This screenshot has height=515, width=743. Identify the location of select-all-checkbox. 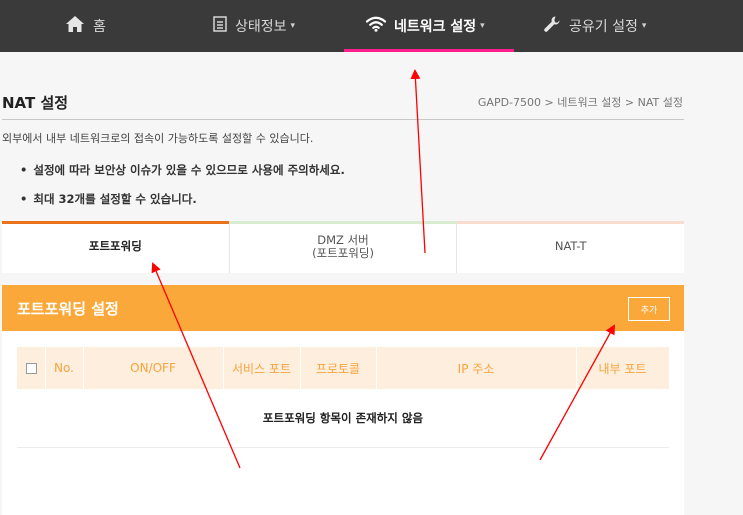
(31, 368).